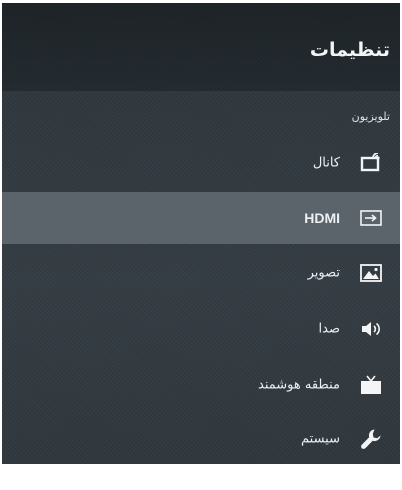 The image size is (402, 490). I want to click on menu-item-system: سیستم, so click(201, 439).